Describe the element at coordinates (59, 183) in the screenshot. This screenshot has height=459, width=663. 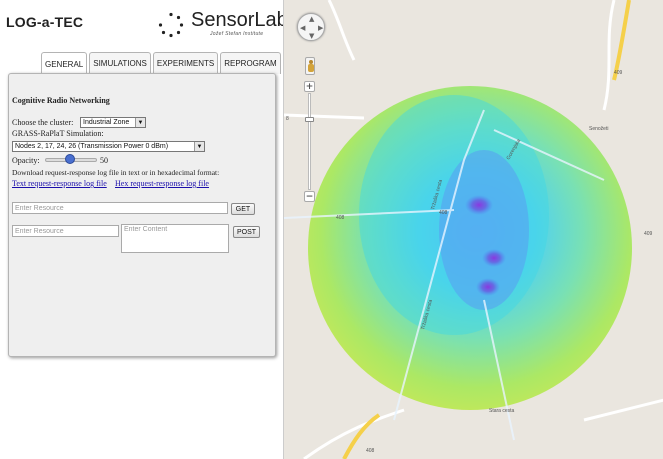
I see `text-log-link: Text request-response log file` at that location.